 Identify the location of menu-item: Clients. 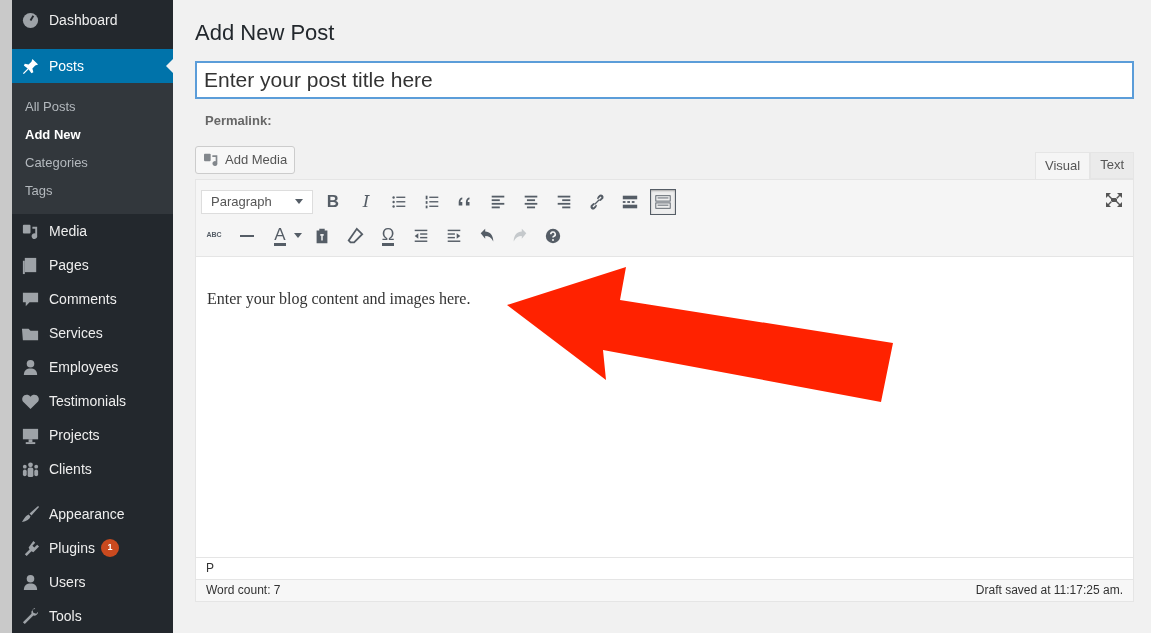
(92, 469).